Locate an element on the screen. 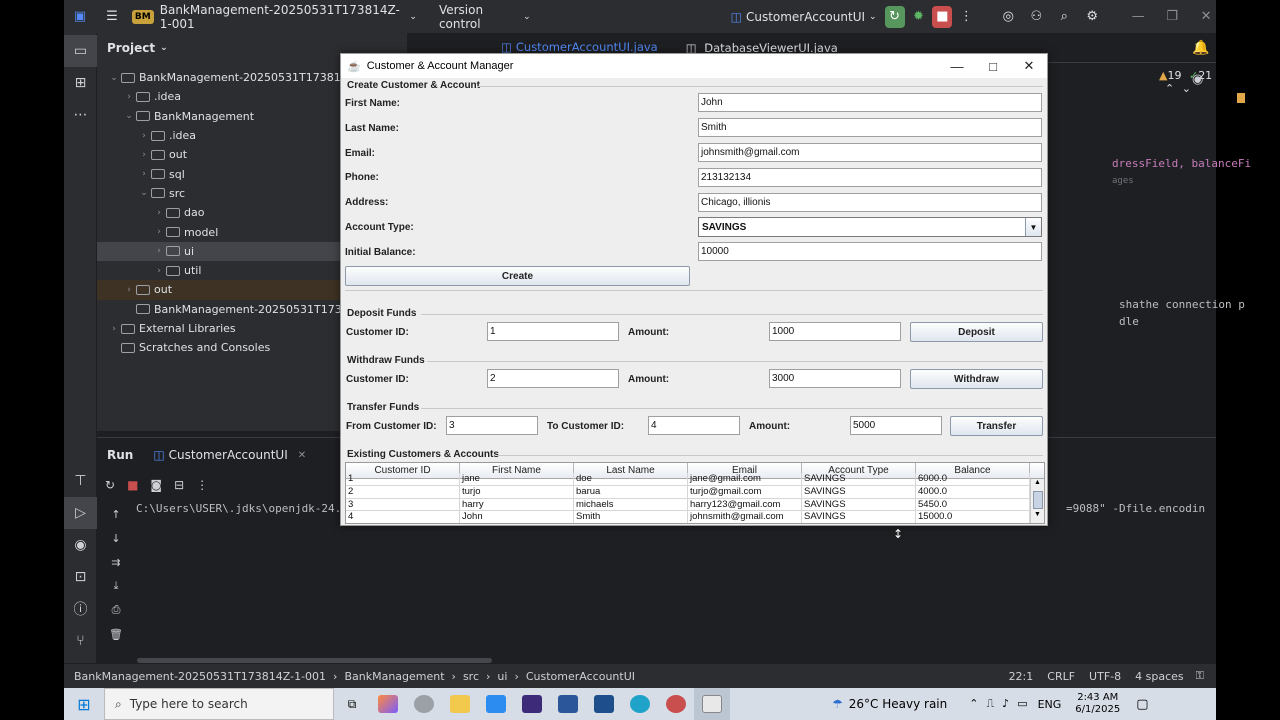 The height and width of the screenshot is (720, 1280). scroll-up-icon: ▲ is located at coordinates (1037, 484).